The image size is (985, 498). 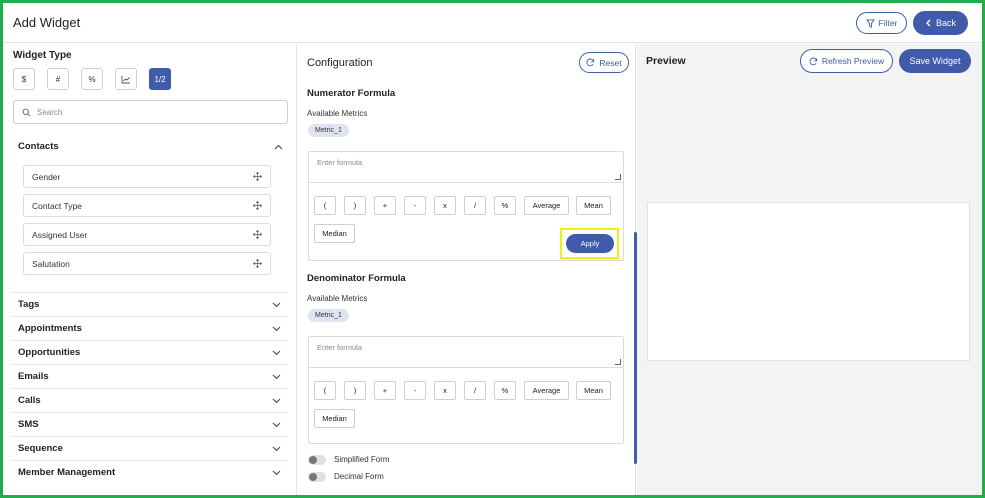 What do you see at coordinates (356, 278) in the screenshot?
I see `denominator-title: Denominator Formula` at bounding box center [356, 278].